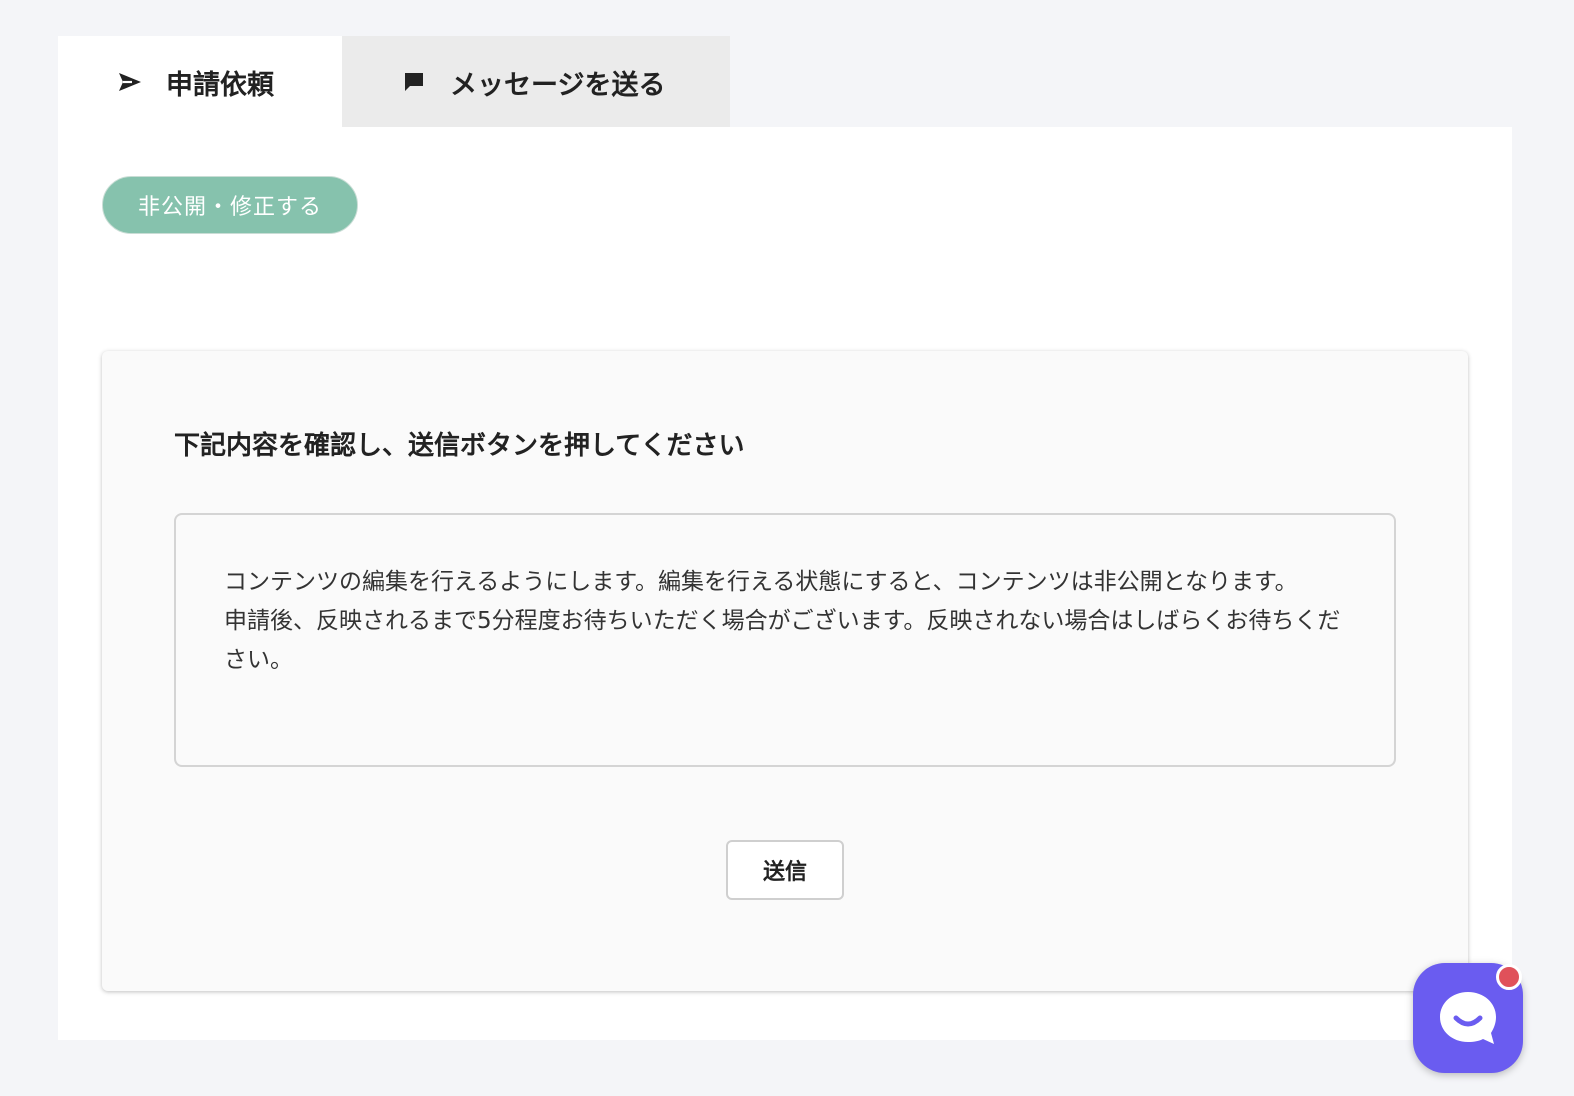 This screenshot has width=1574, height=1096. What do you see at coordinates (1468, 1018) in the screenshot?
I see `chat-smile-icon` at bounding box center [1468, 1018].